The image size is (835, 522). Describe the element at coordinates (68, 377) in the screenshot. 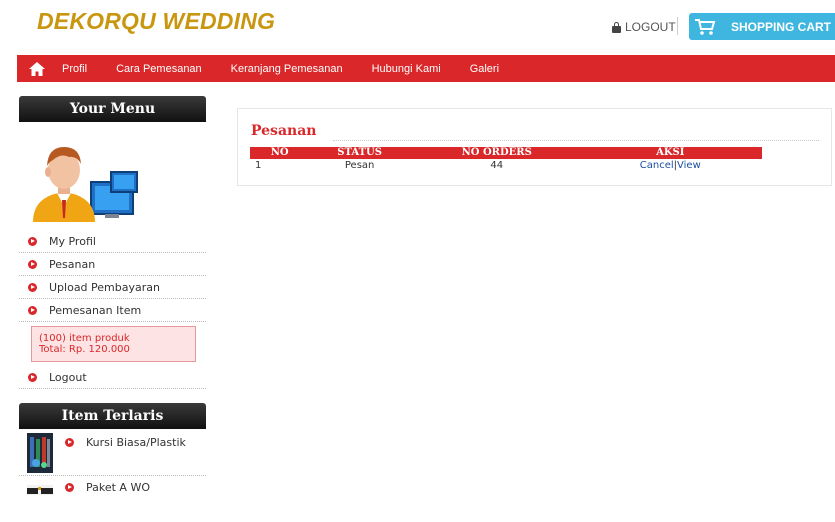

I see `sidebar-item-label: Logout` at that location.